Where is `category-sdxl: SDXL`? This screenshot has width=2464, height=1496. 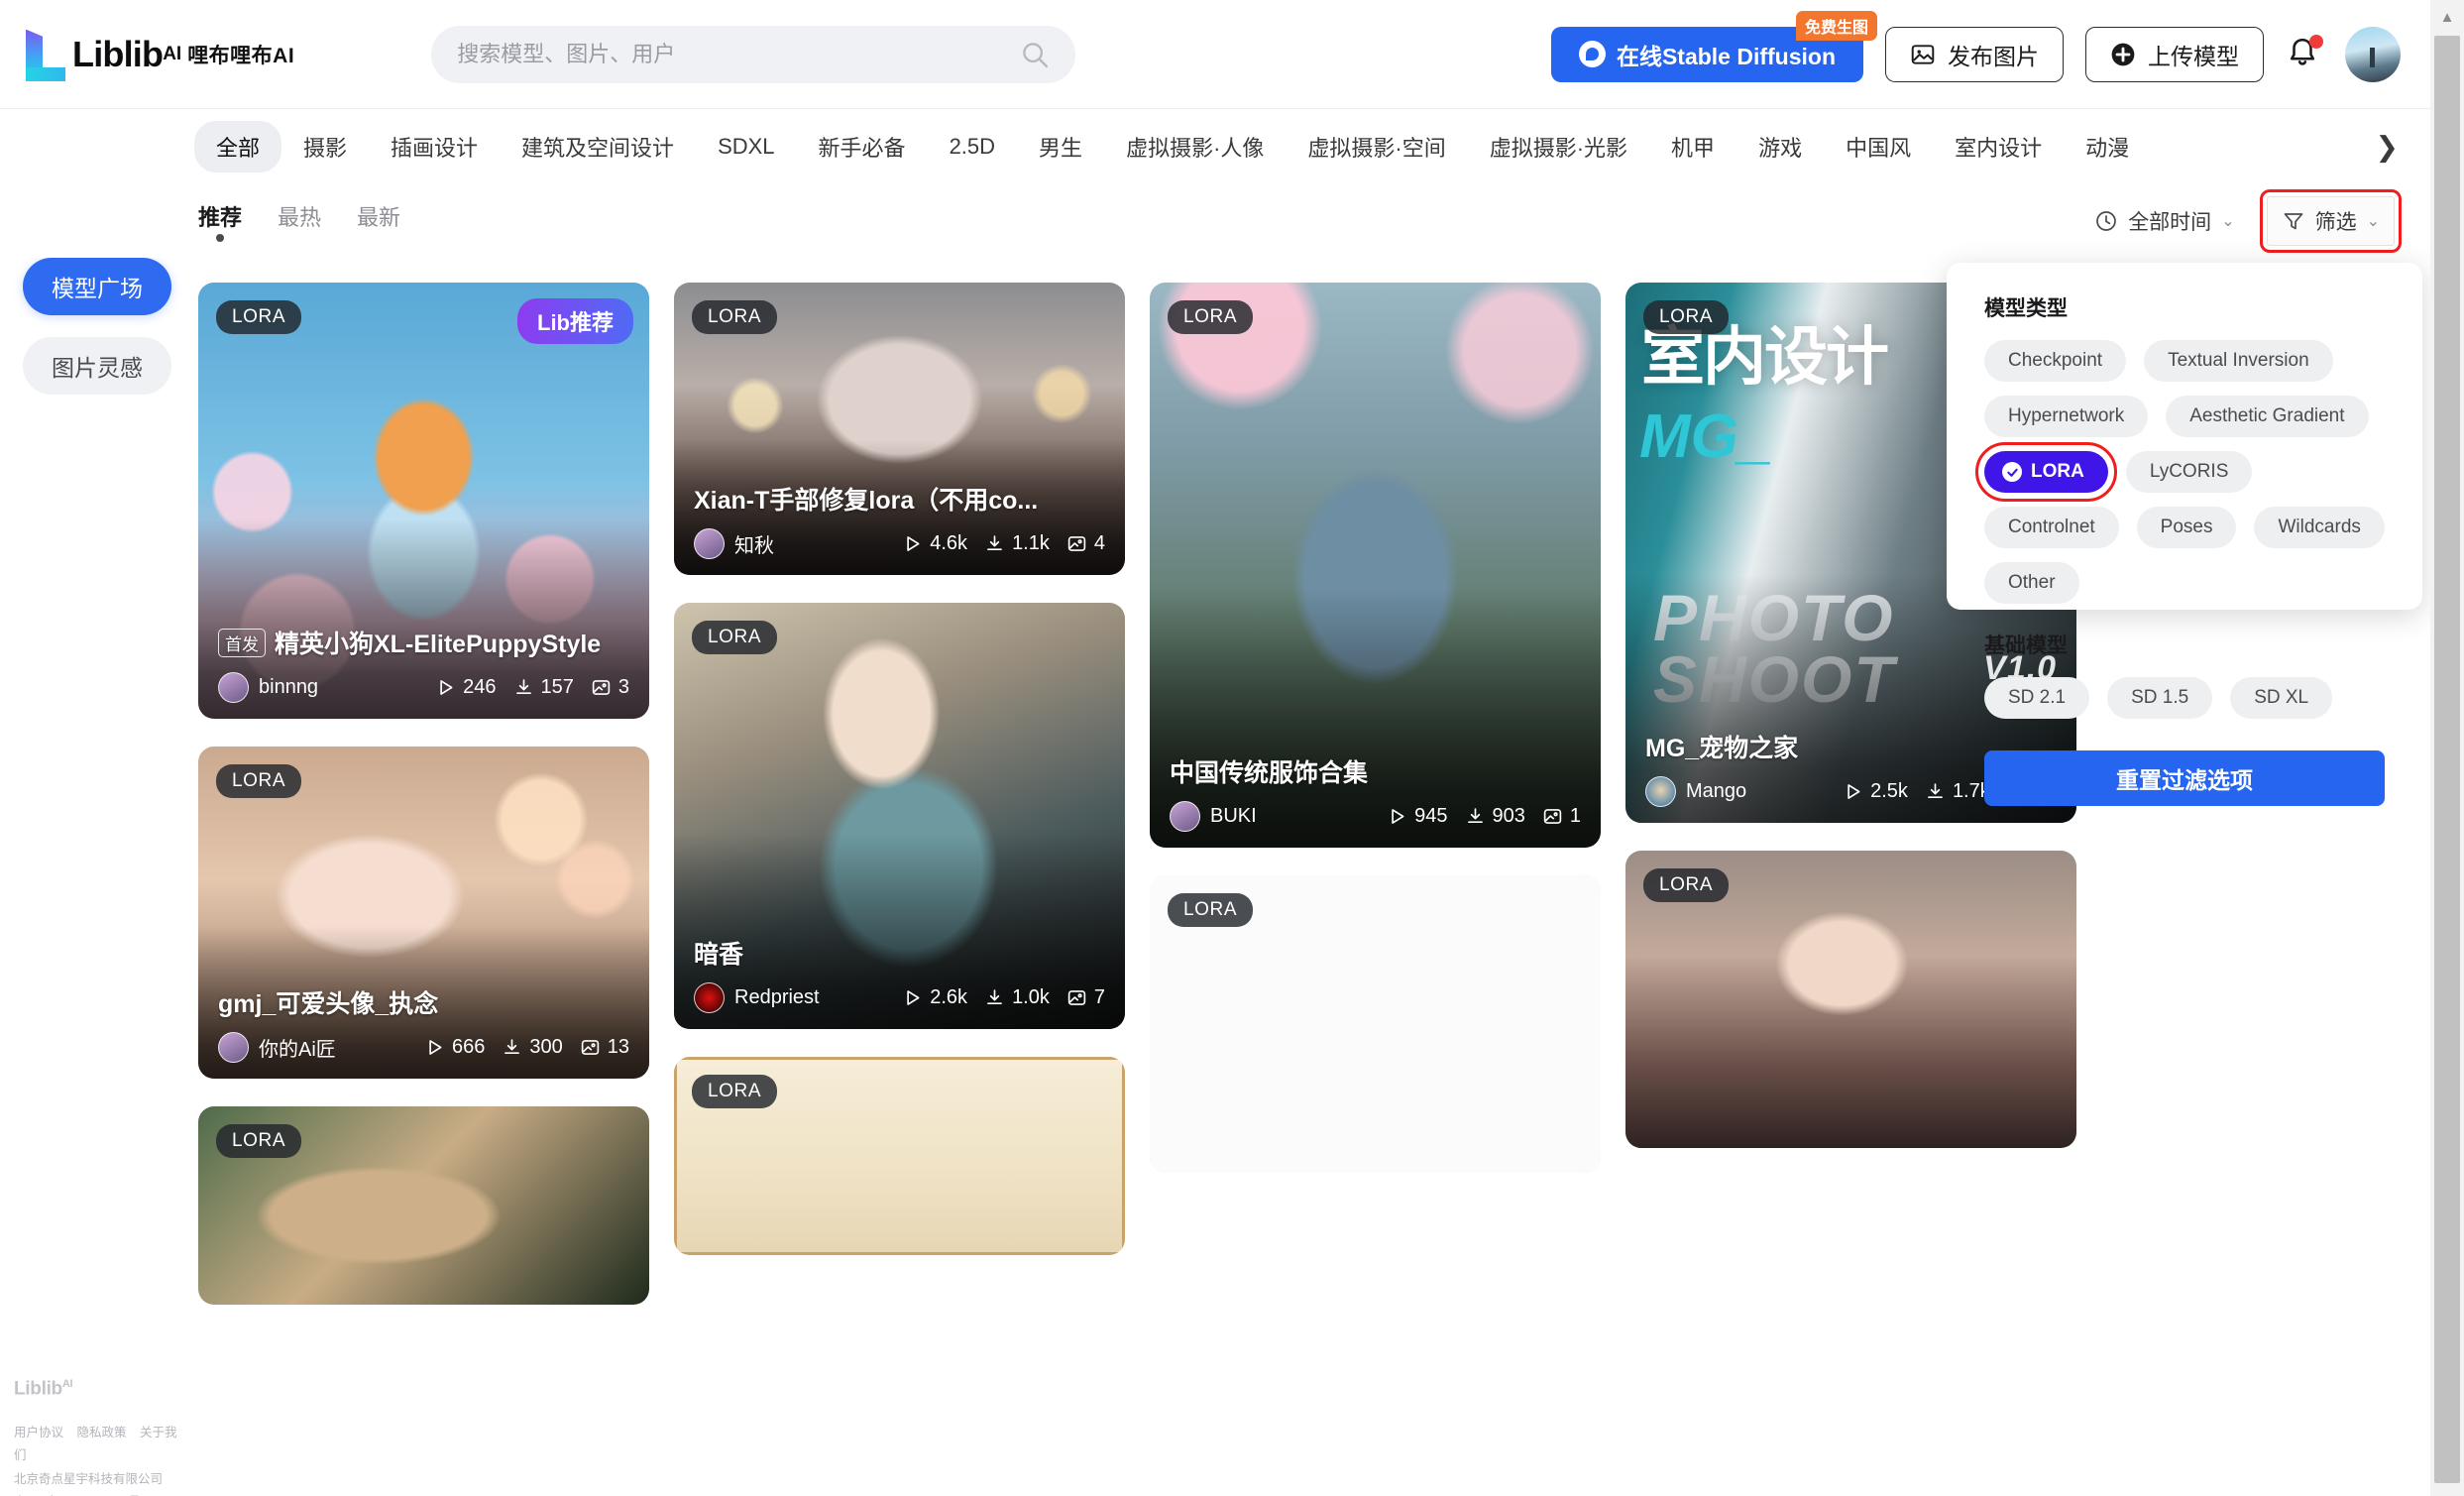
category-sdxl: SDXL is located at coordinates (746, 147).